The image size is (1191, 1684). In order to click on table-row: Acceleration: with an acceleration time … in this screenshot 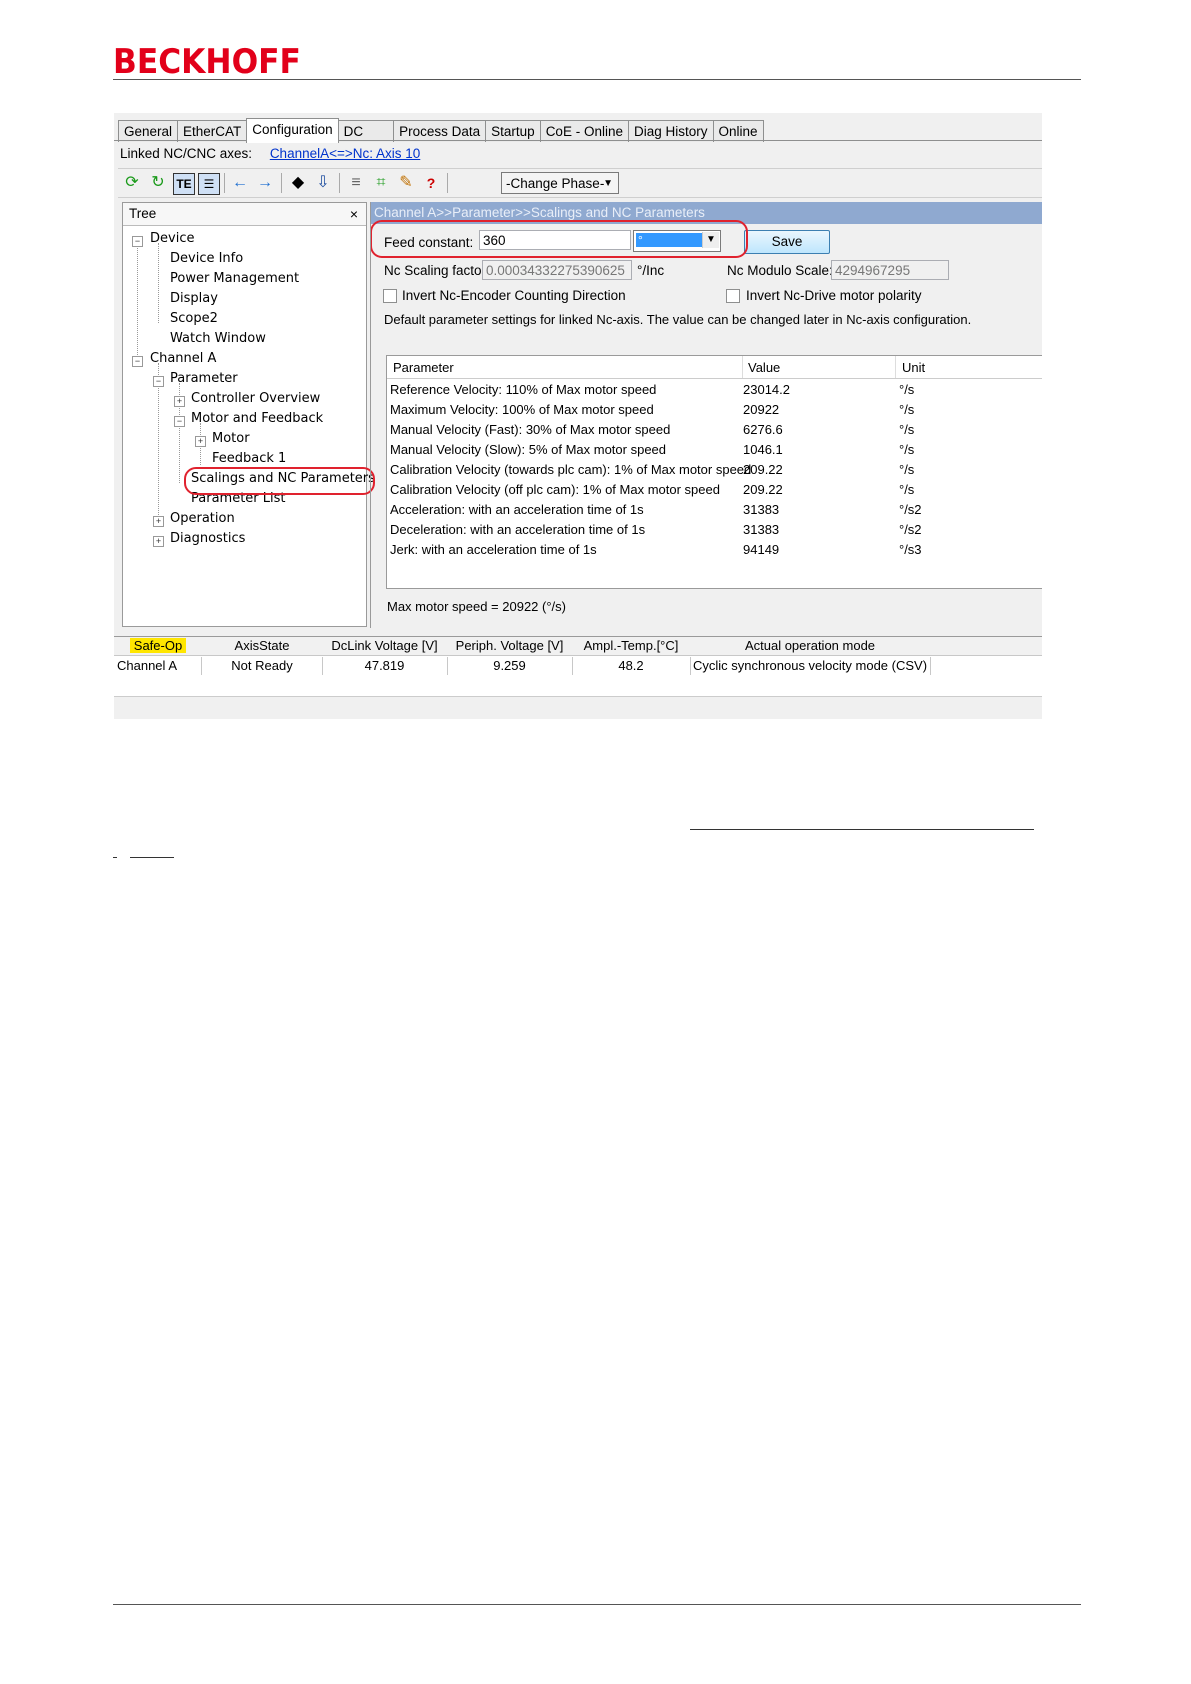, I will do `click(714, 510)`.